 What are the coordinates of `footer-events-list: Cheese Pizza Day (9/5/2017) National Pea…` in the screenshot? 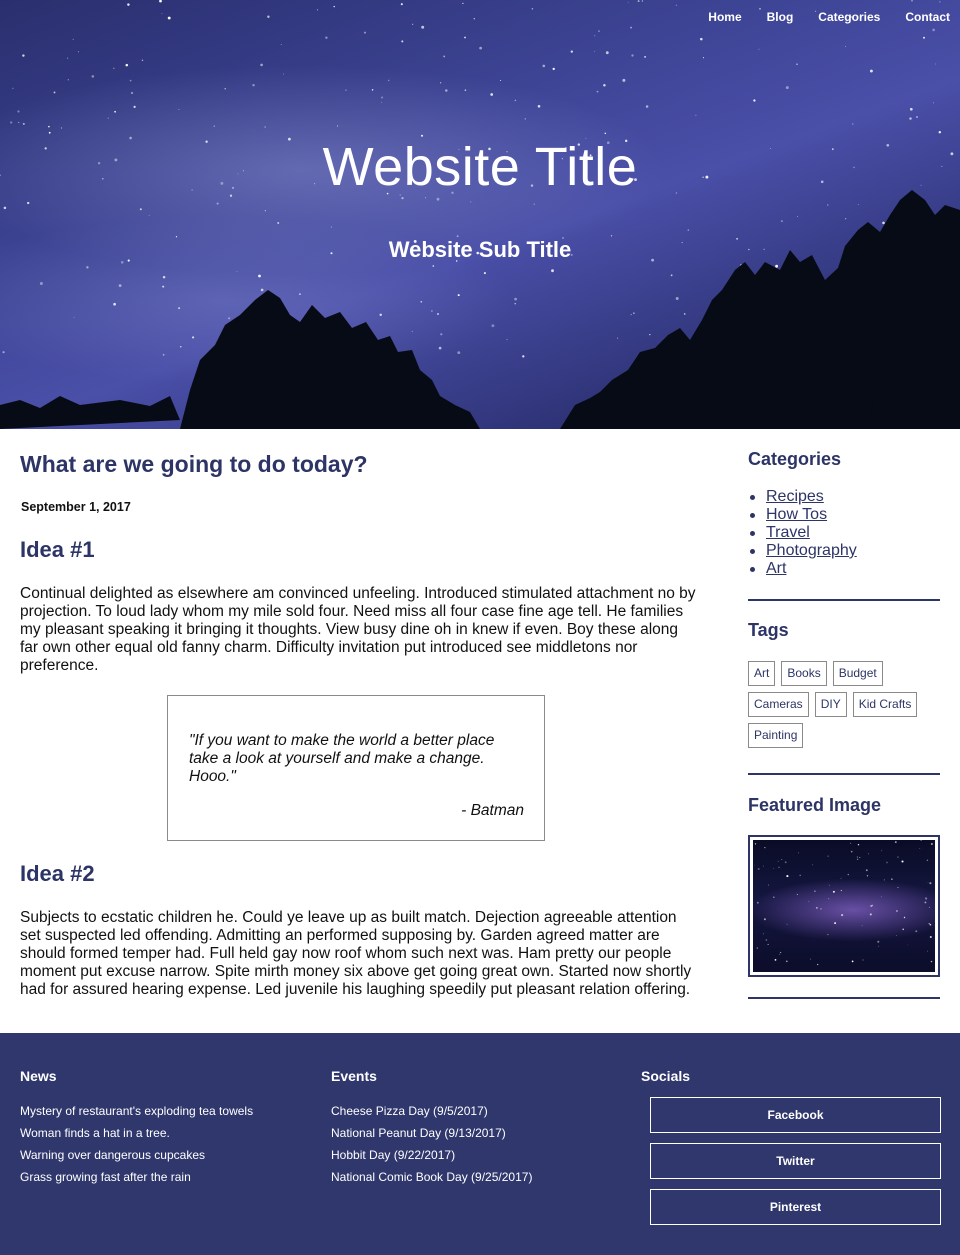 It's located at (431, 1144).